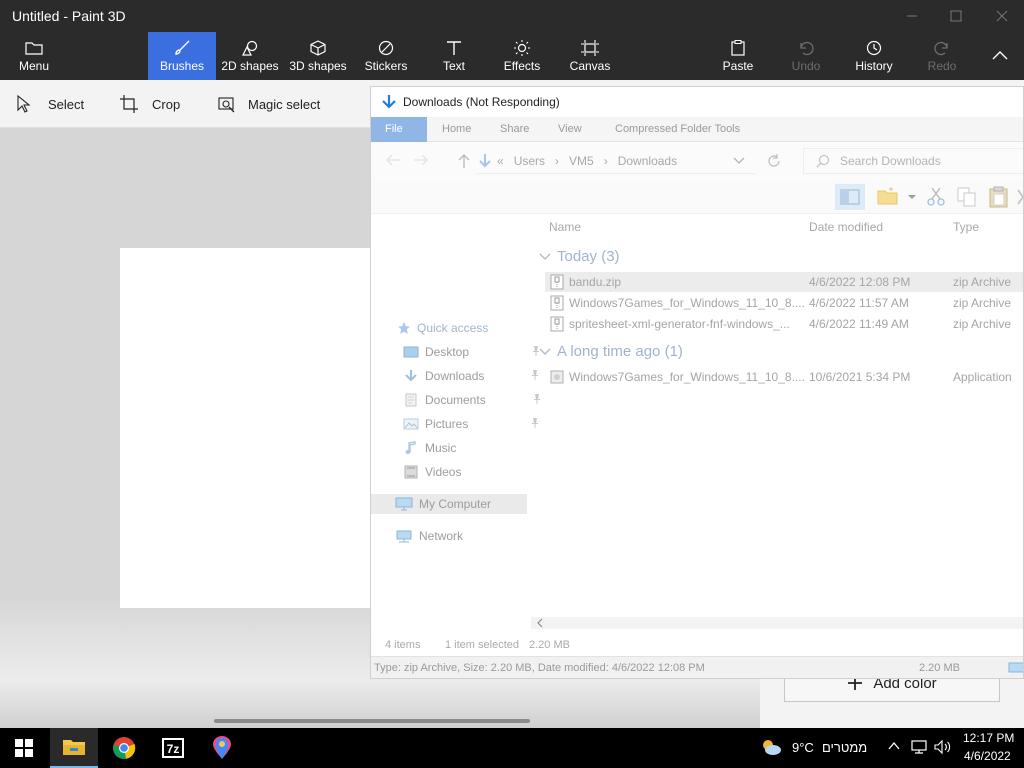 The image size is (1024, 768). What do you see at coordinates (912, 16) in the screenshot?
I see `minimize-button` at bounding box center [912, 16].